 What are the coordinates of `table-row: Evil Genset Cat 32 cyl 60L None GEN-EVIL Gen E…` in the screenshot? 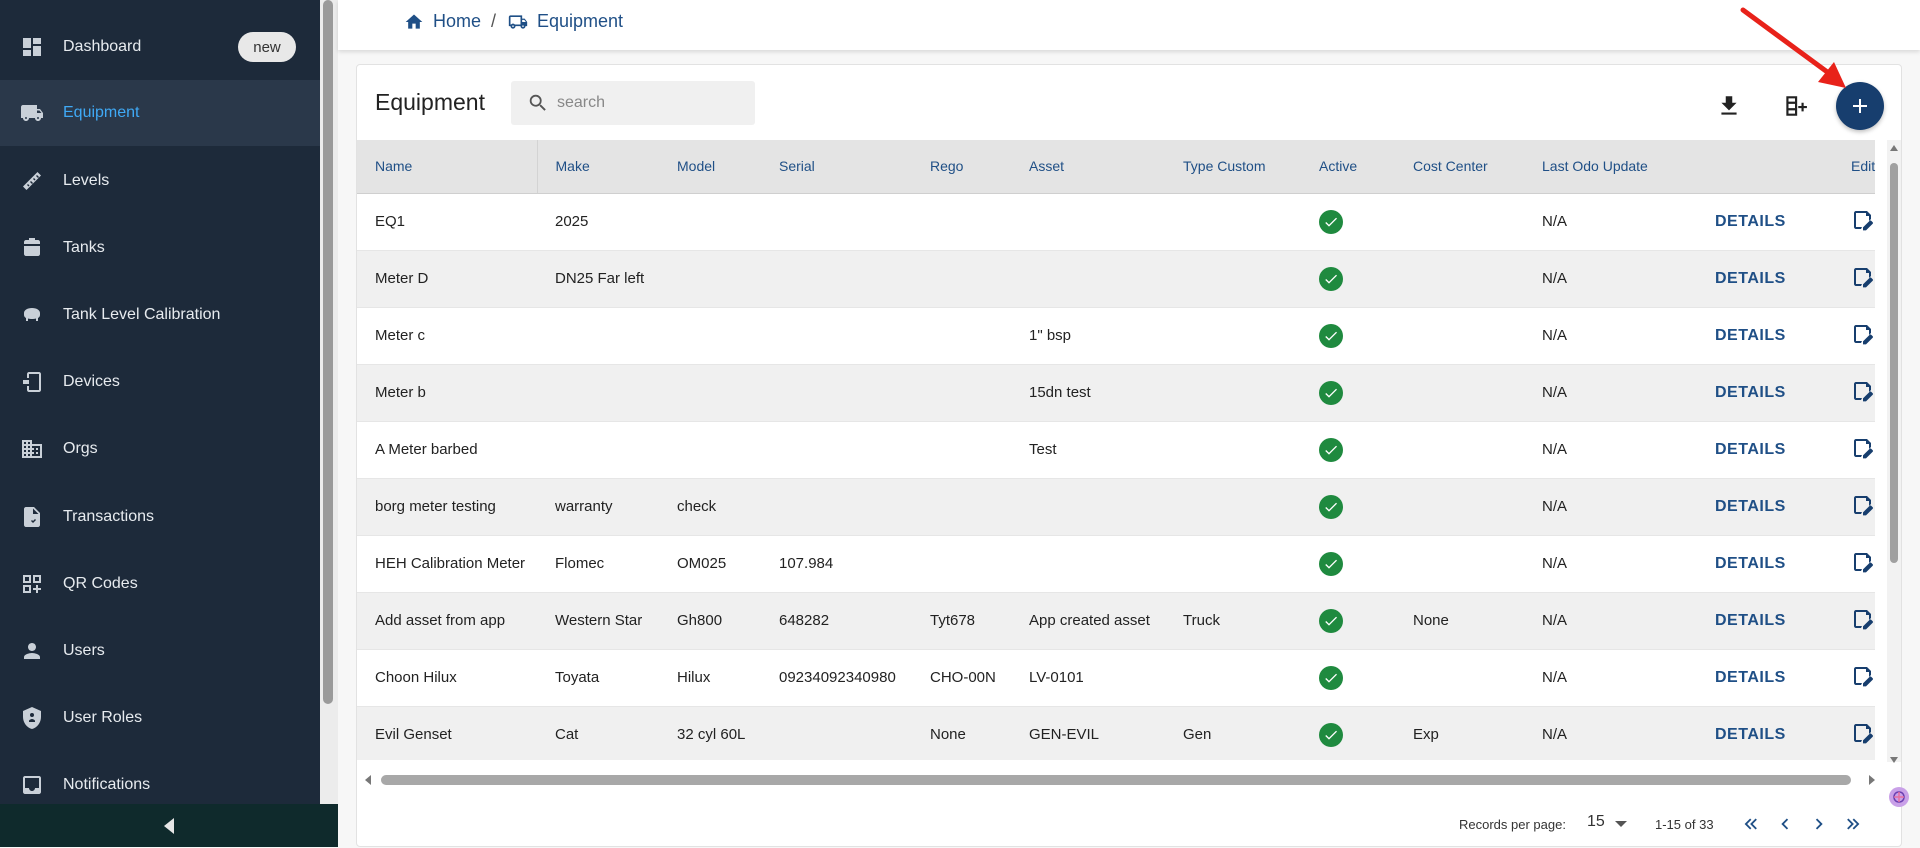 It's located at (1116, 733).